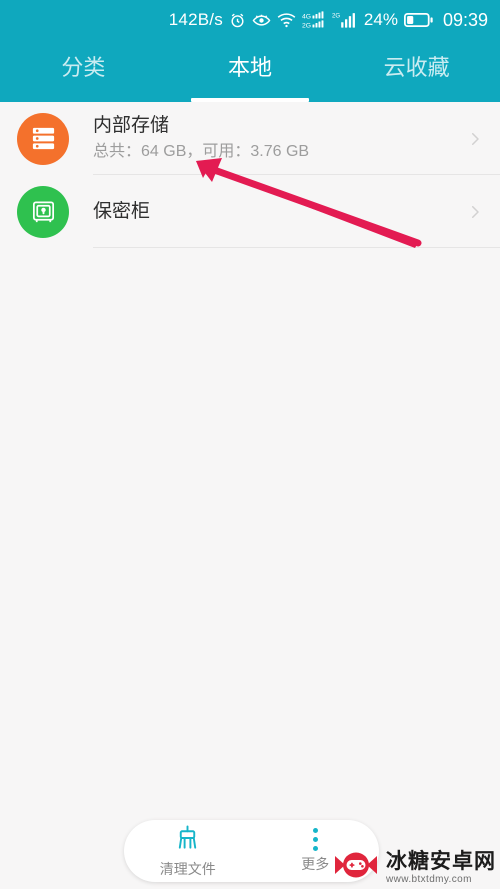 Image resolution: width=500 pixels, height=889 pixels. Describe the element at coordinates (380, 19) in the screenshot. I see `battery-percent-label: 24%` at that location.